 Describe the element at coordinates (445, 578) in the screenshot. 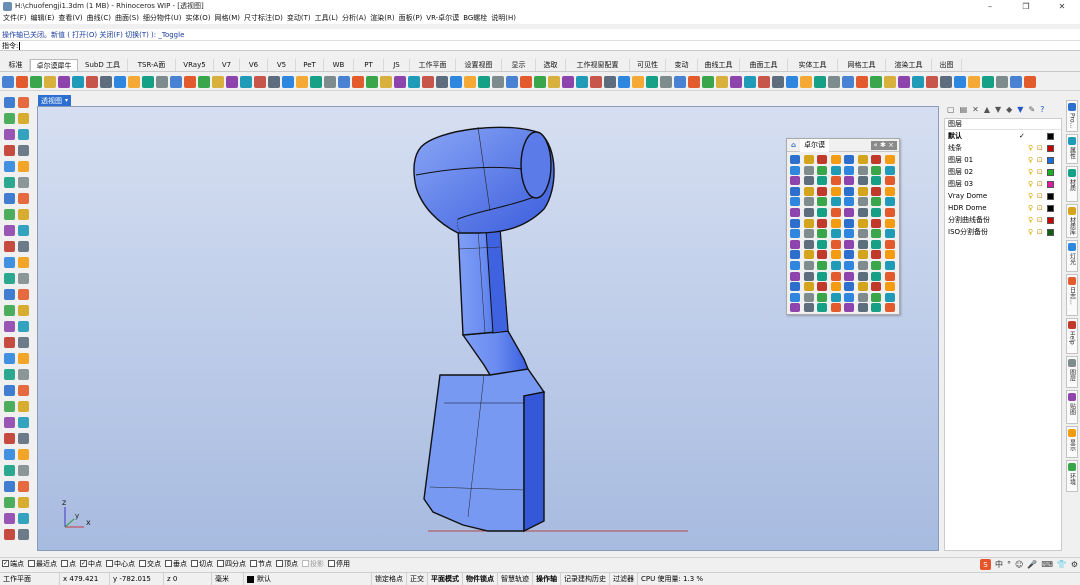

I see `status-toggle: 平面模式` at that location.